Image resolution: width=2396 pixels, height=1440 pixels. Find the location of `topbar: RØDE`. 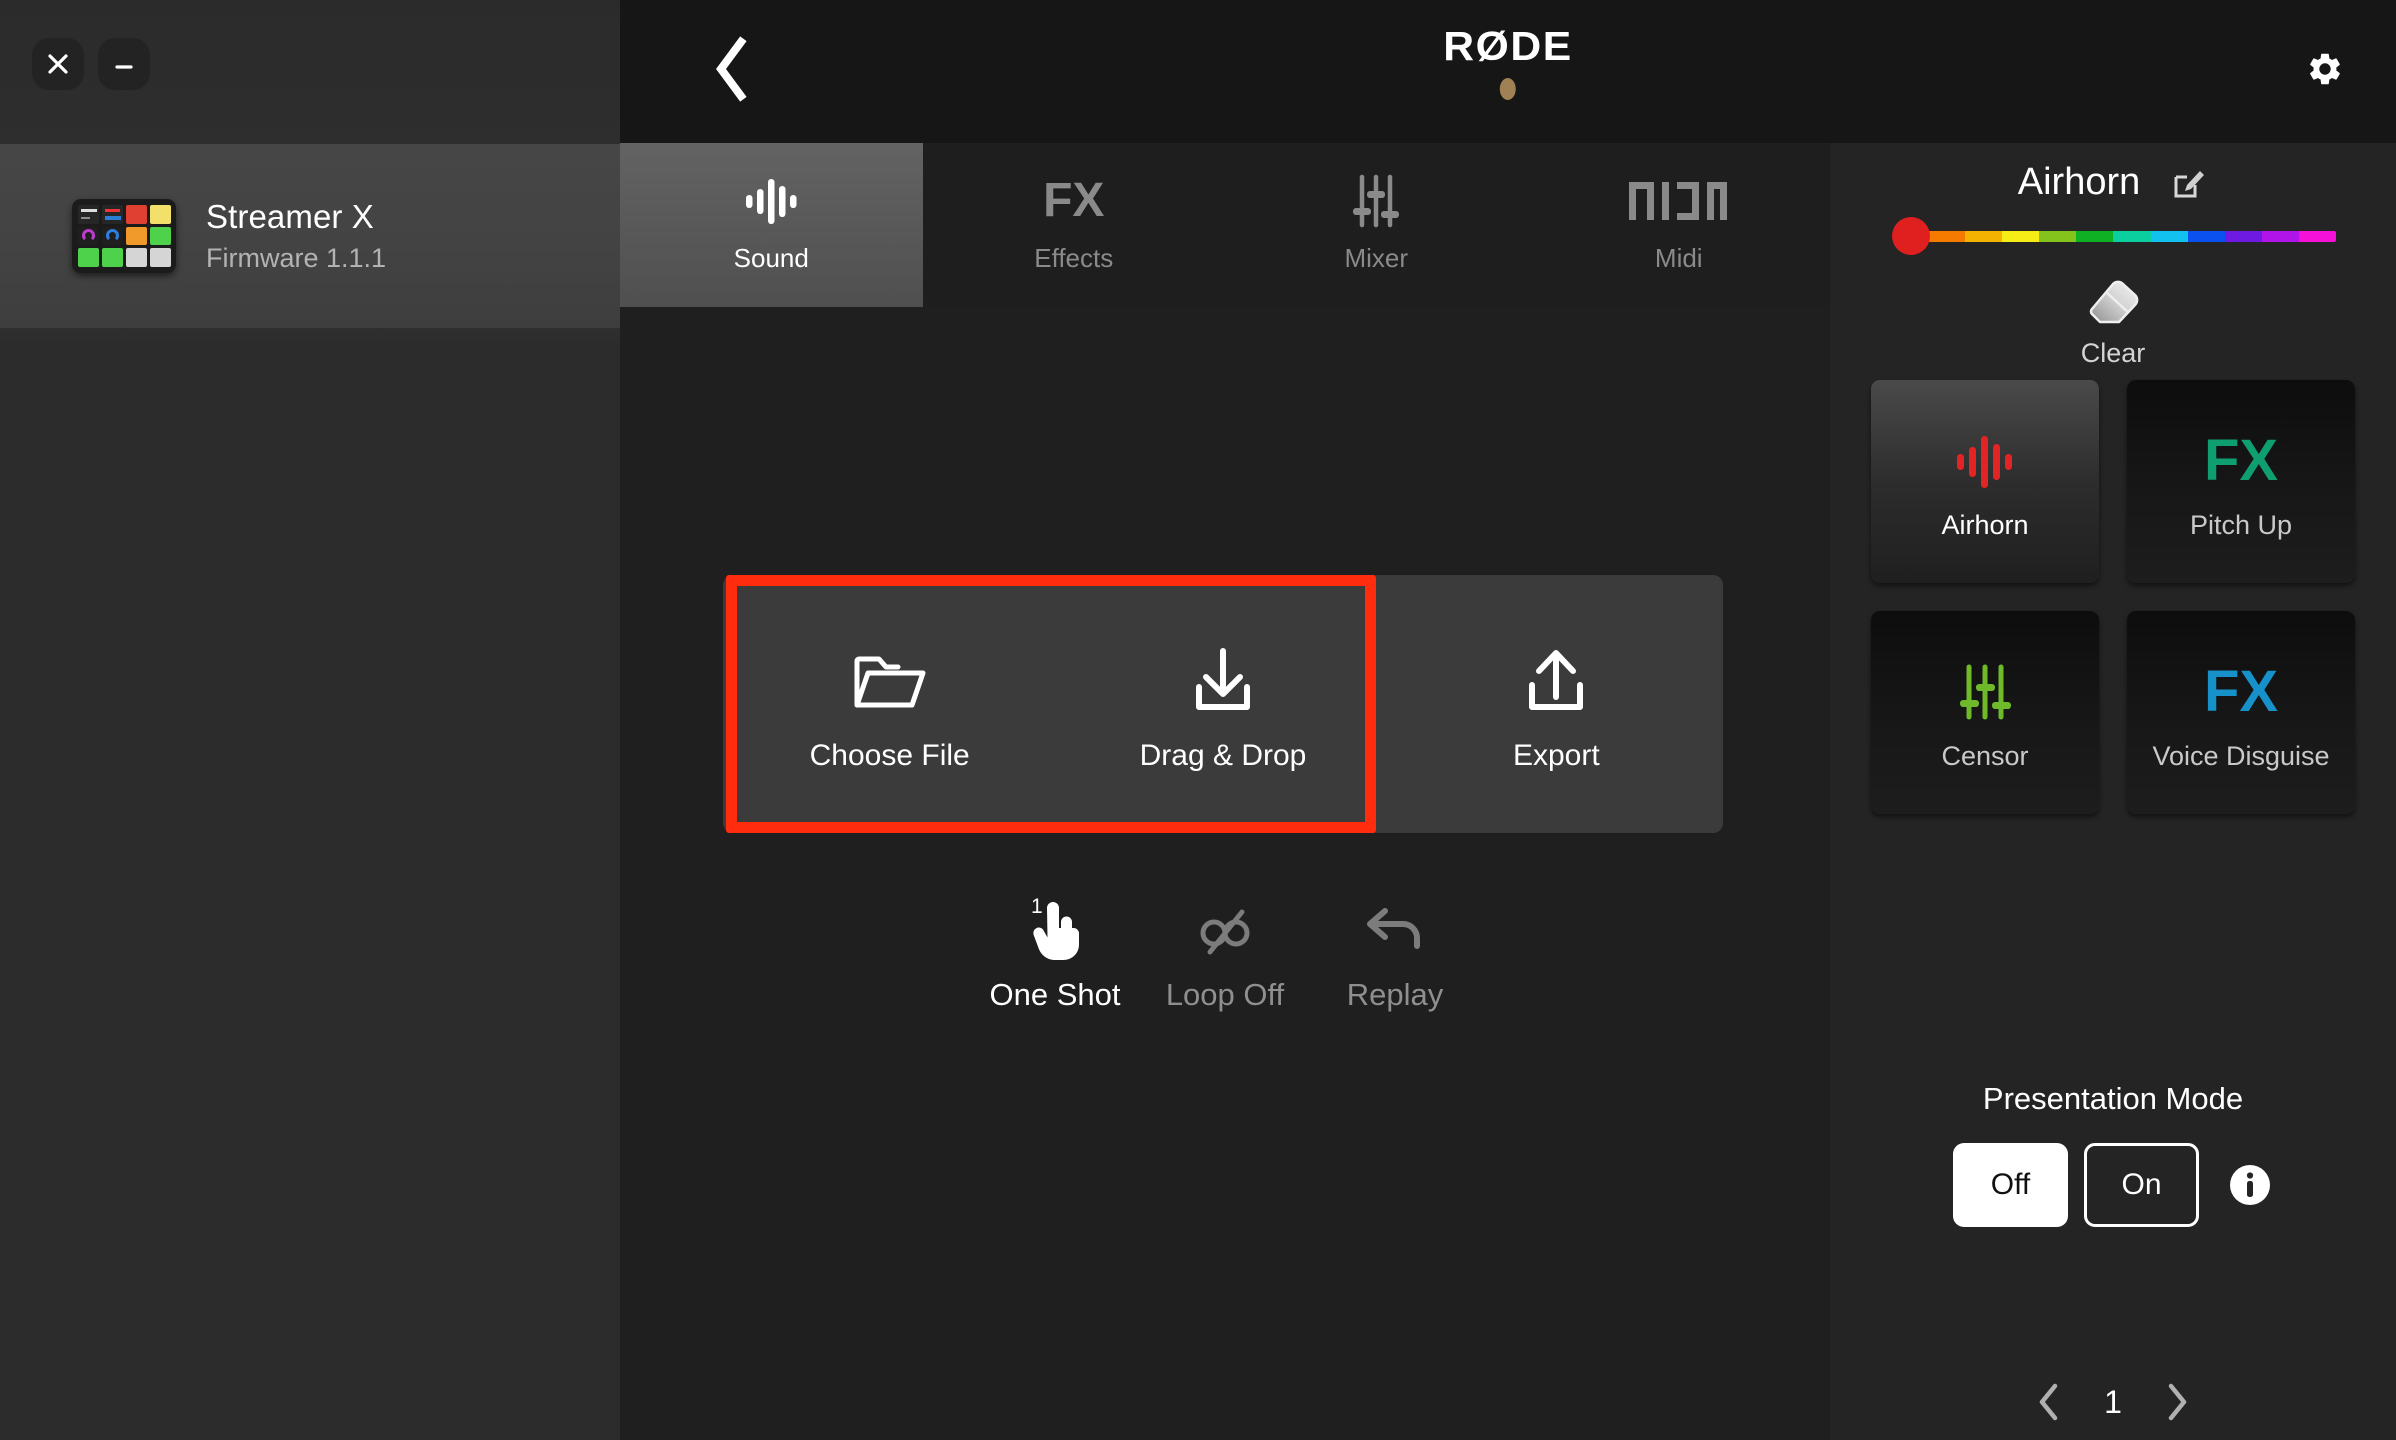

topbar: RØDE is located at coordinates (1508, 71).